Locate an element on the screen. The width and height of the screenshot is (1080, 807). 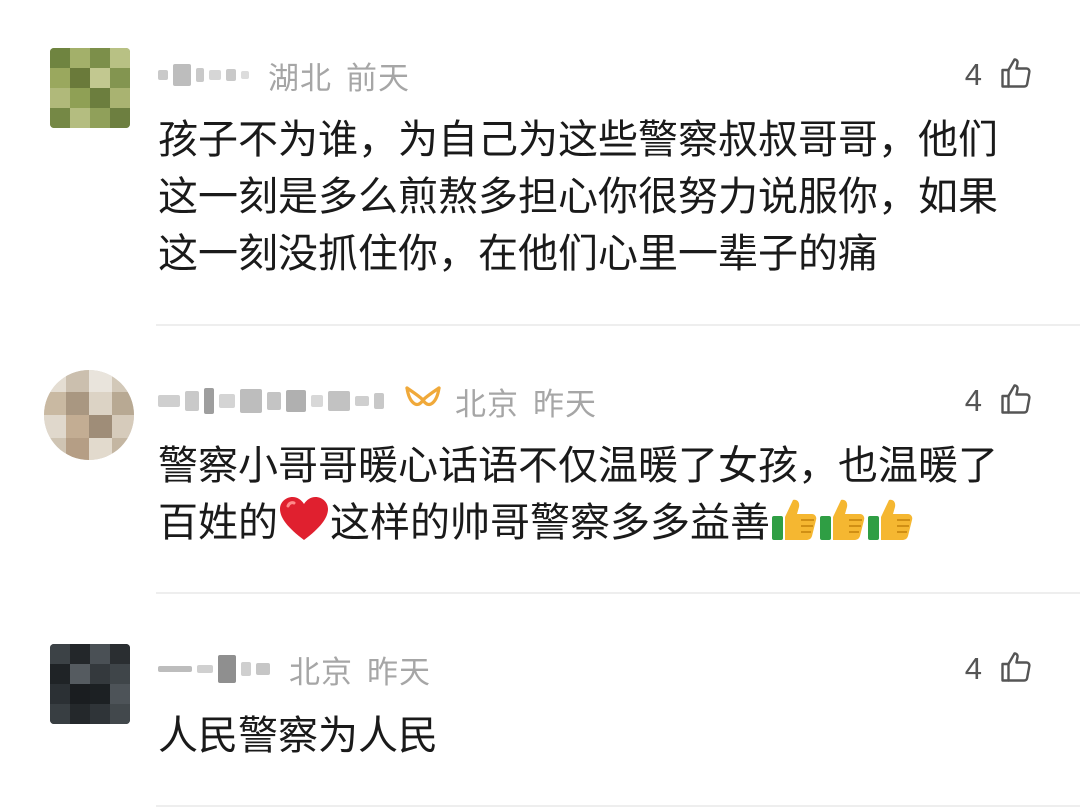
vip-badge-icon is located at coordinates (423, 401).